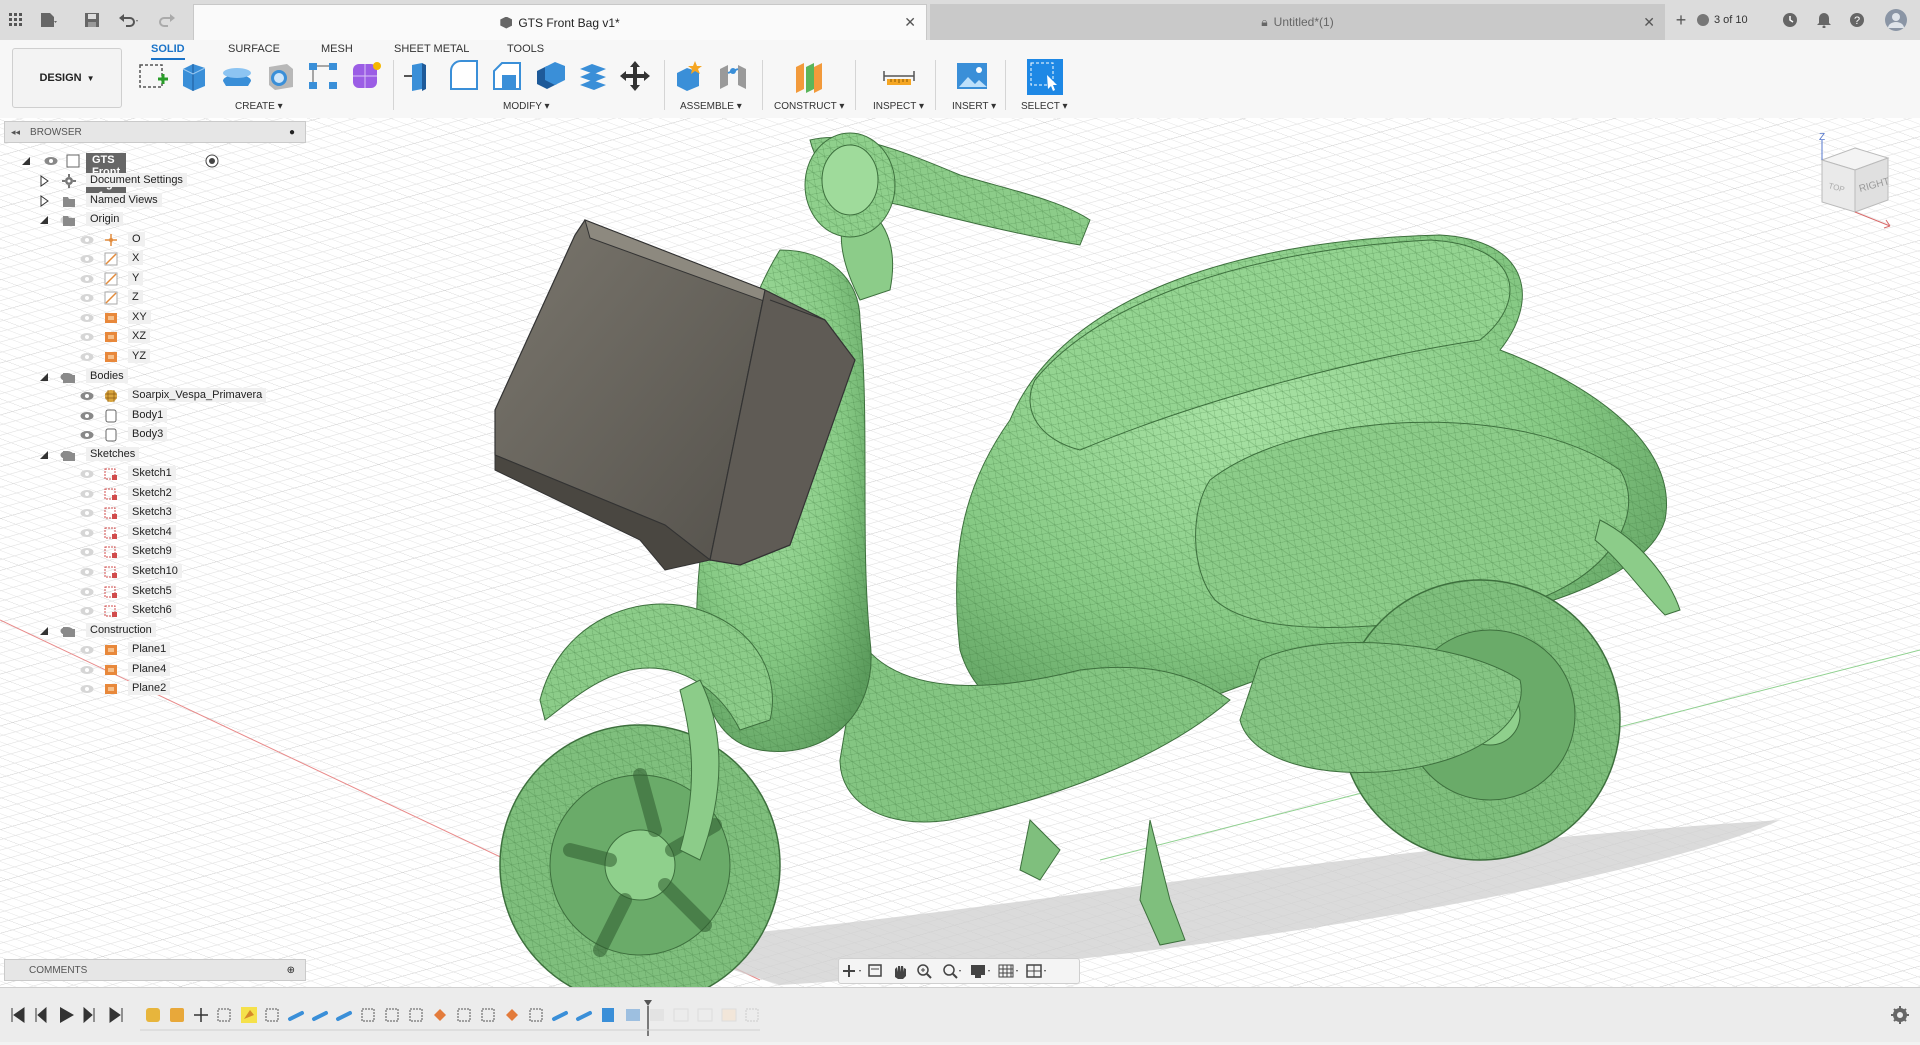 This screenshot has height=1045, width=1920. I want to click on tree-row-document-settings: Document Settings, so click(150, 181).